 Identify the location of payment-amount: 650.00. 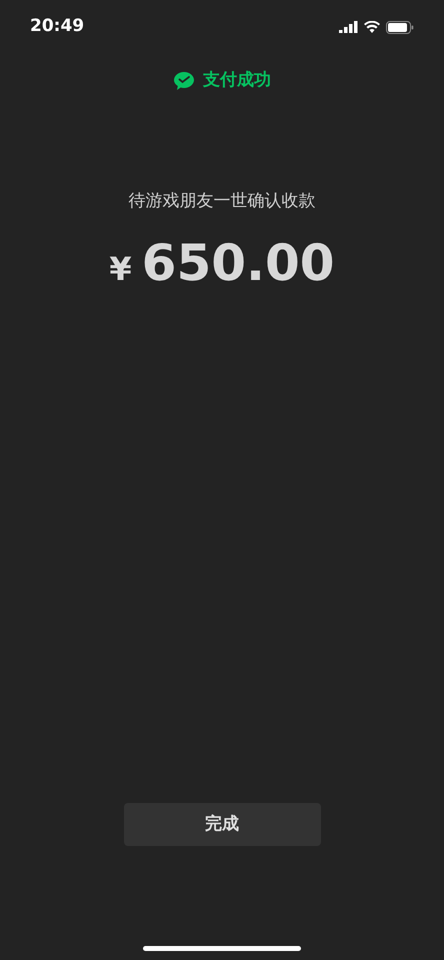
(238, 263).